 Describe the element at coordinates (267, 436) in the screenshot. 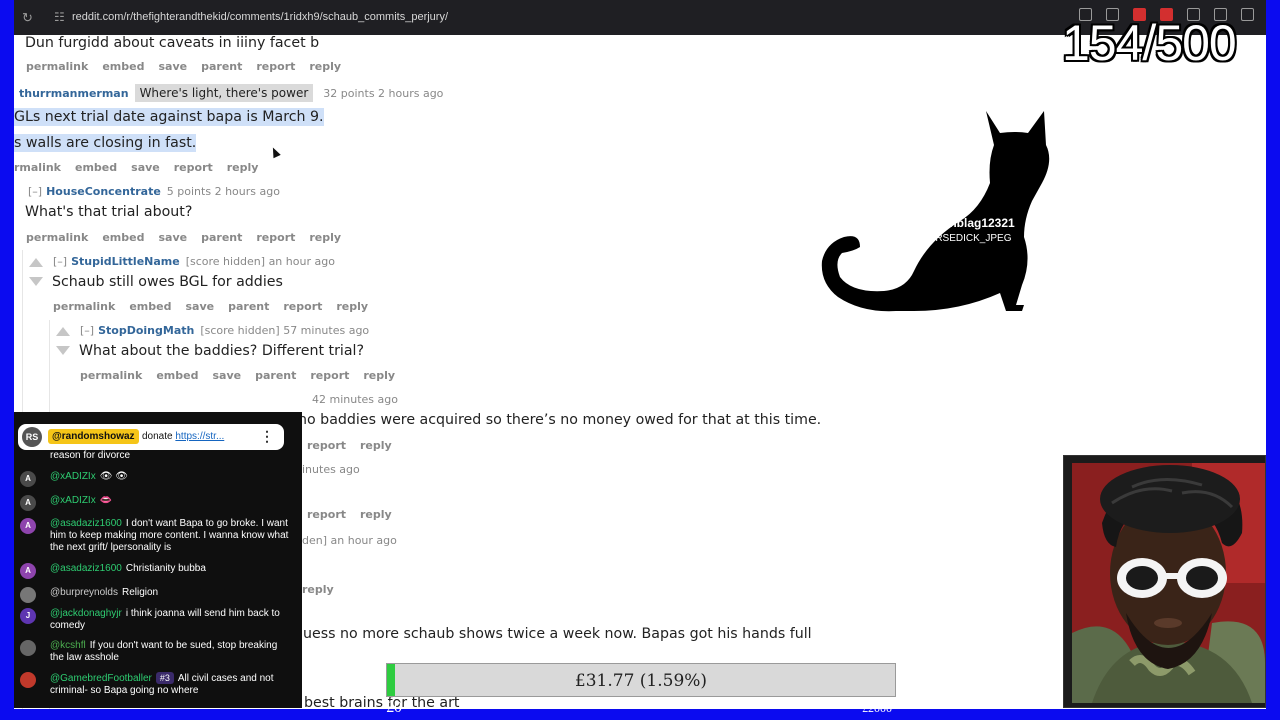

I see `more-options-icon: ⋮` at that location.